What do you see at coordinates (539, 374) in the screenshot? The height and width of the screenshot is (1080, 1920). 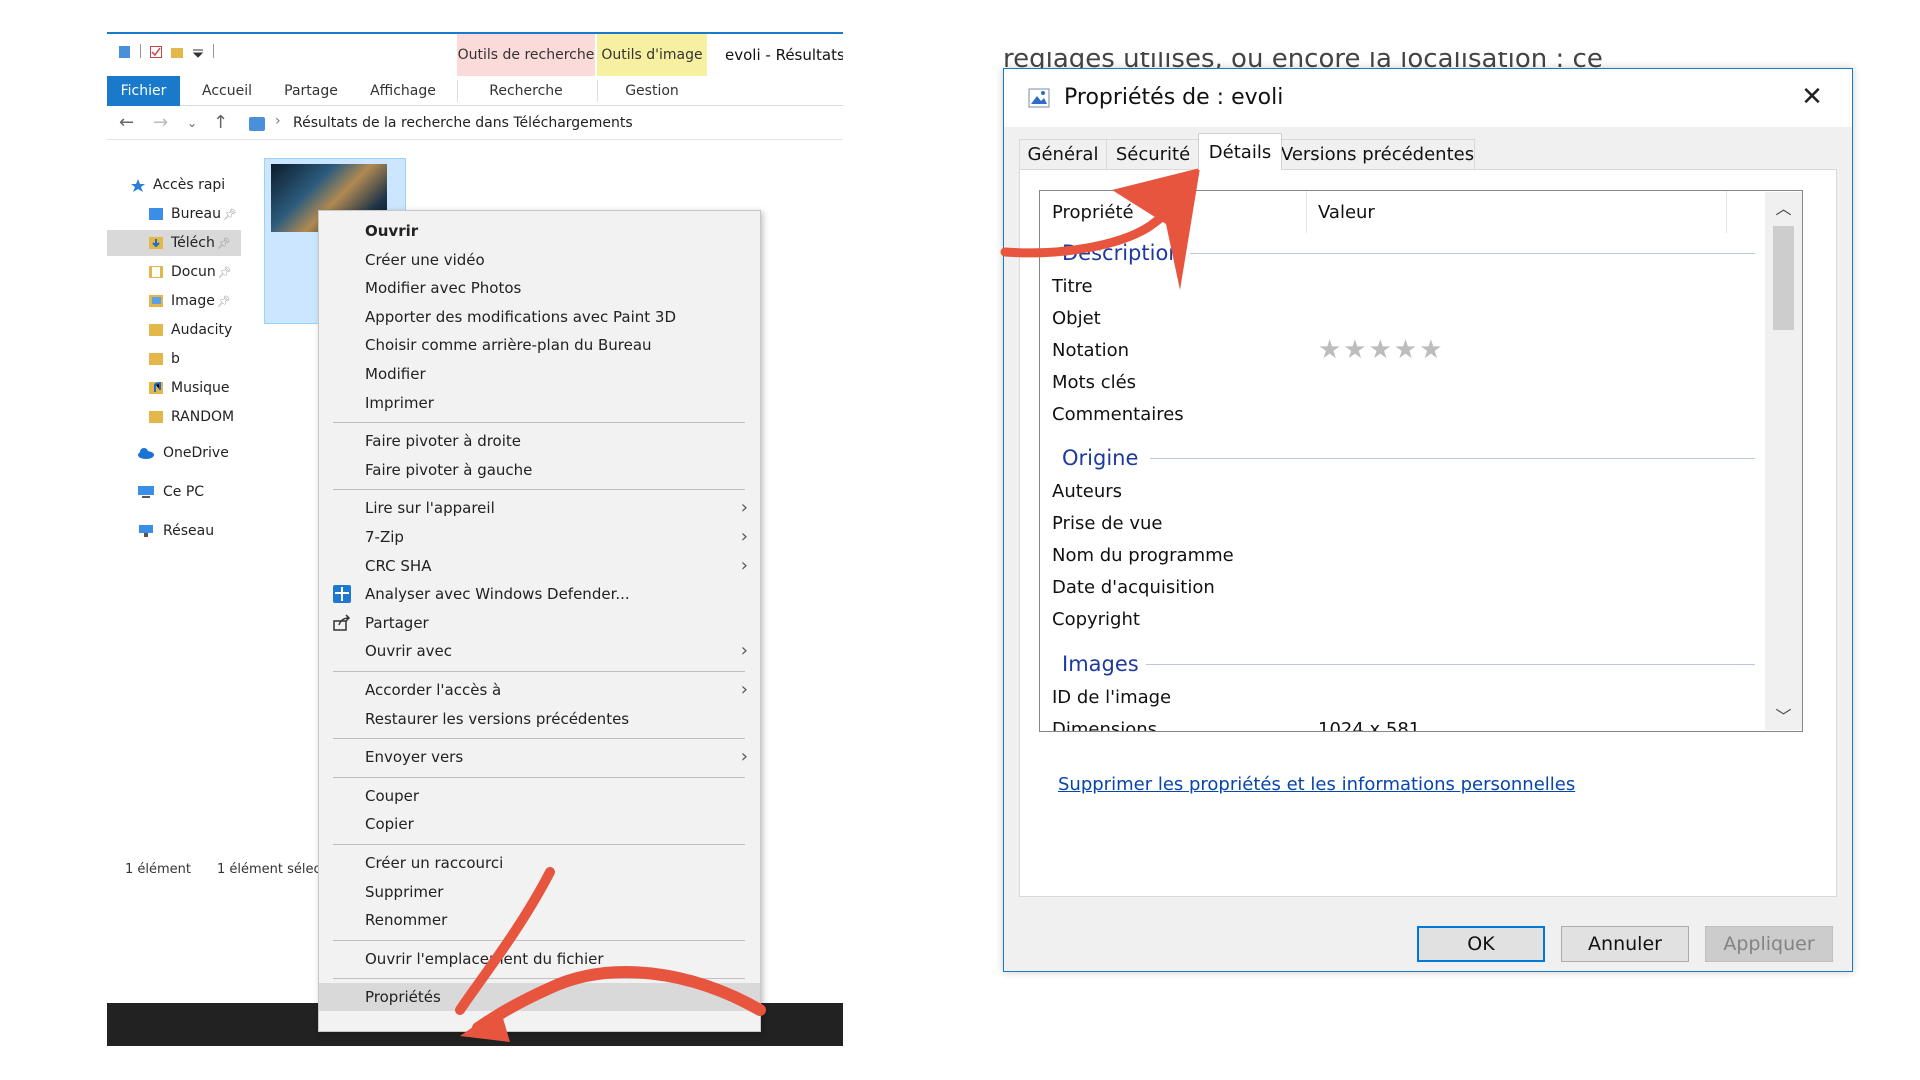 I see `menu-item-modifier: Modifier` at bounding box center [539, 374].